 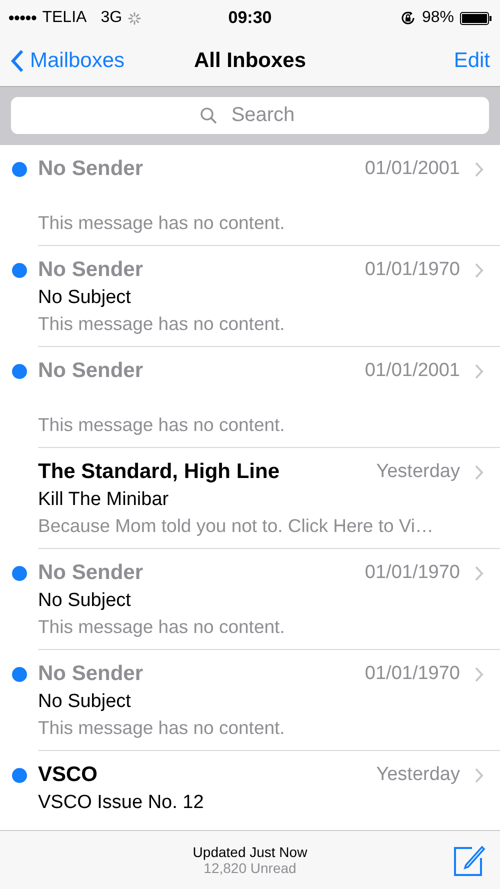 I want to click on chevron-left-icon, so click(x=17, y=61).